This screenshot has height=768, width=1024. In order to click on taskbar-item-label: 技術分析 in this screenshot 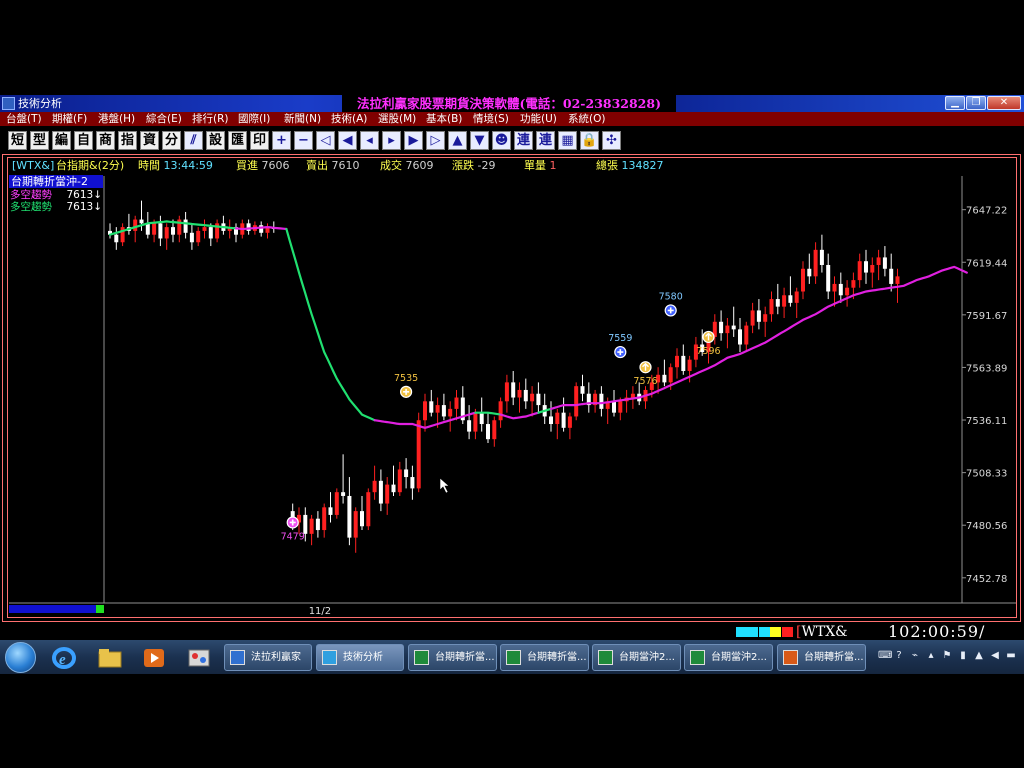, I will do `click(363, 657)`.